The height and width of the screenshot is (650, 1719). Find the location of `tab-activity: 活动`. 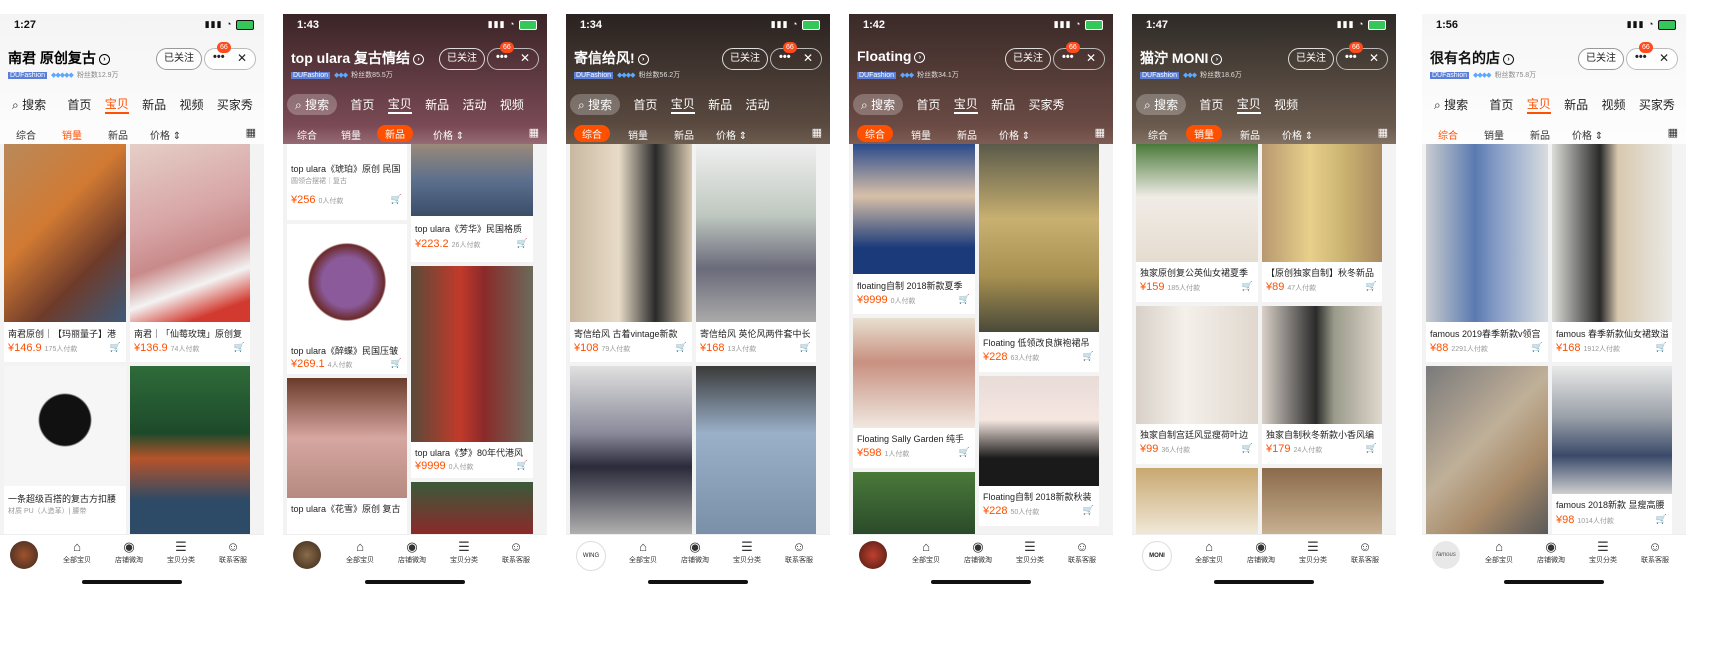

tab-activity: 活动 is located at coordinates (758, 104).